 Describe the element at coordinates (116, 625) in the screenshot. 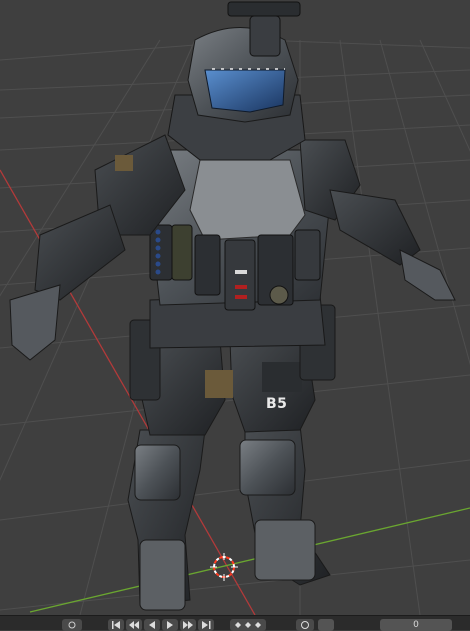

I see `jump-start-icon` at that location.